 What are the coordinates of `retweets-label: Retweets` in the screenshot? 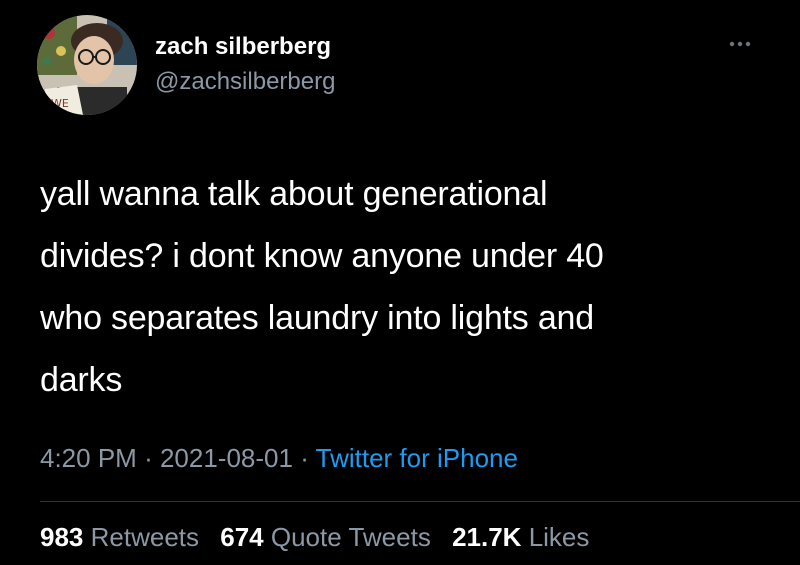 It's located at (145, 537).